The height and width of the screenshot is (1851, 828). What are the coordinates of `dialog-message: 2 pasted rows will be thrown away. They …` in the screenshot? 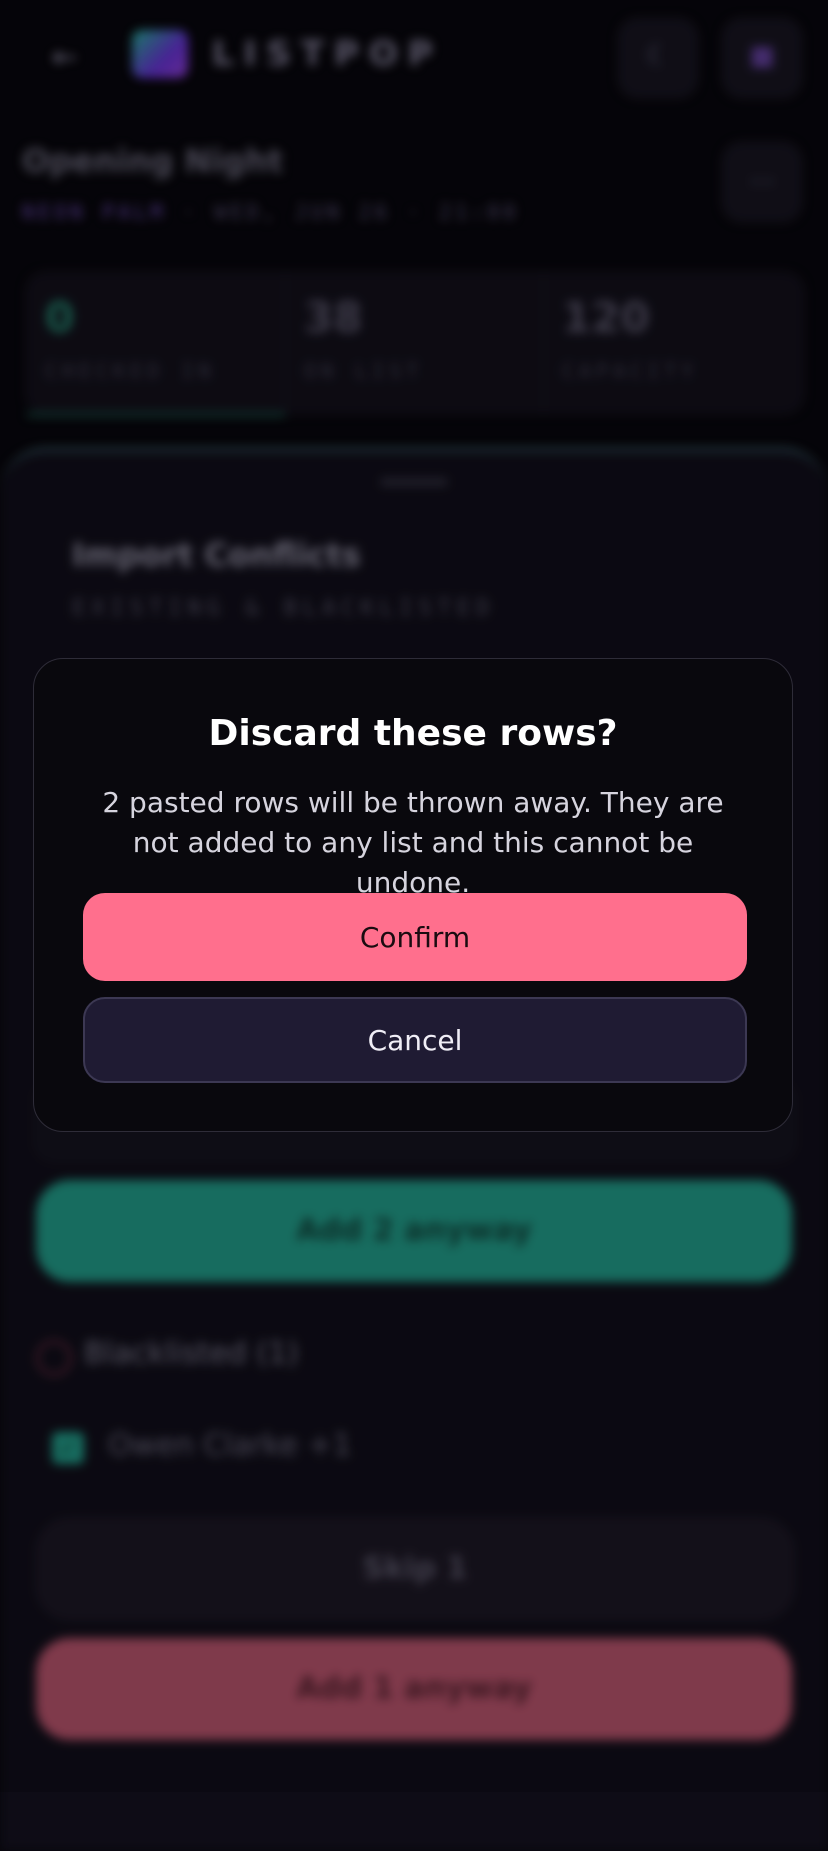 It's located at (413, 842).